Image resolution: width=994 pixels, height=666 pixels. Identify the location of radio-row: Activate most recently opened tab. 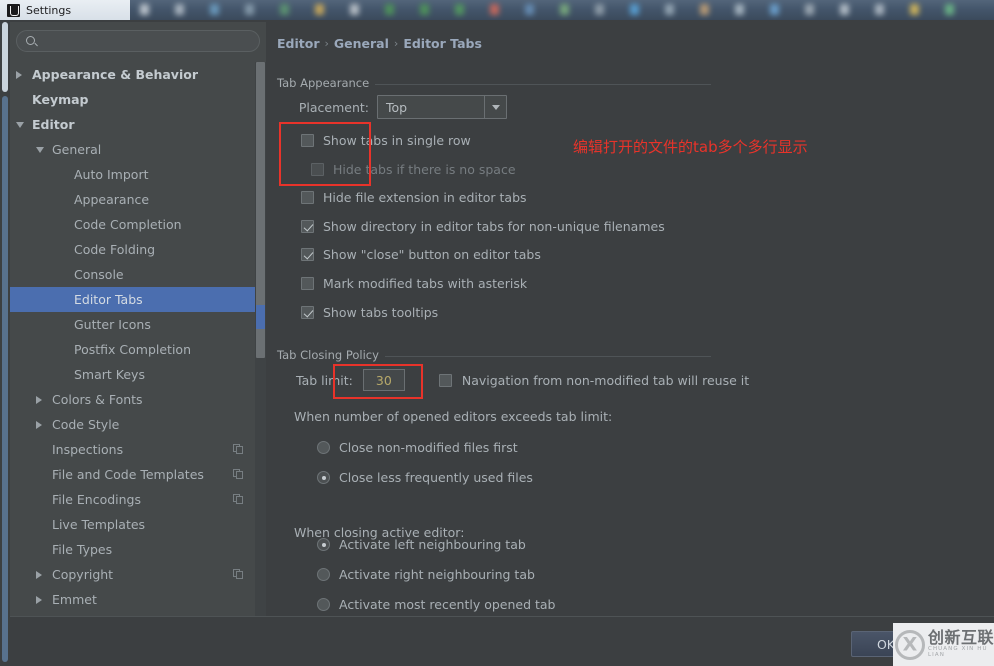
(436, 604).